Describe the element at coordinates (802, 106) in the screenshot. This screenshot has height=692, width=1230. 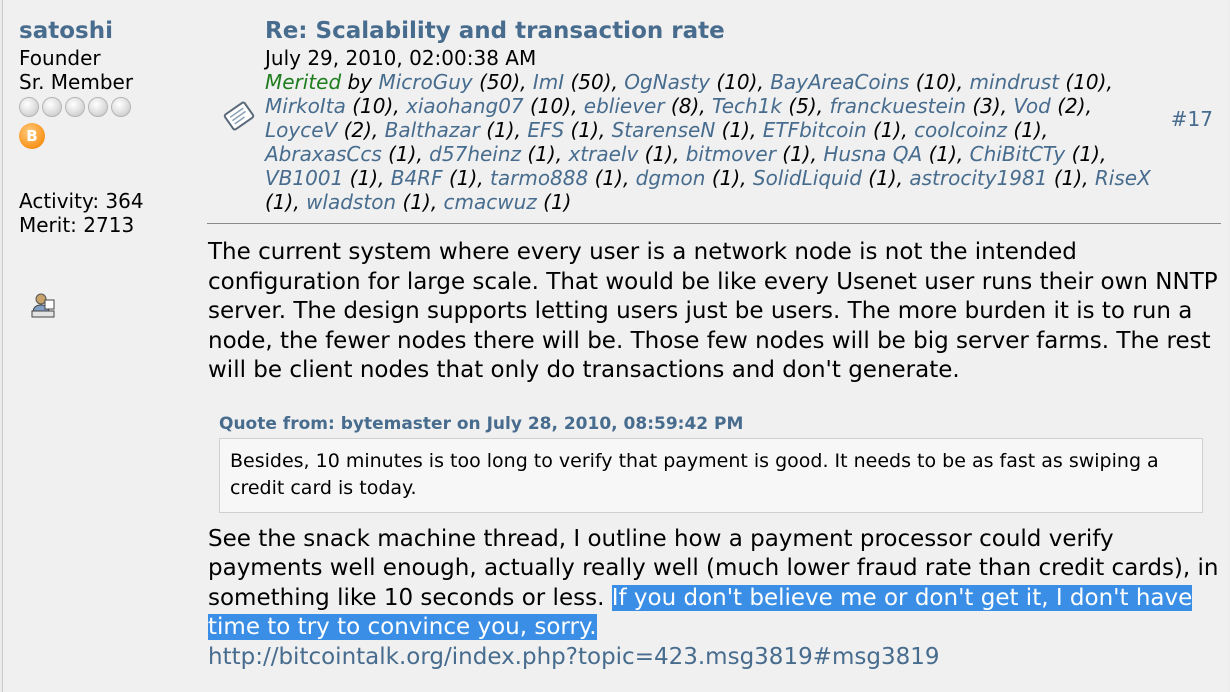
I see `merit-count: (5)` at that location.